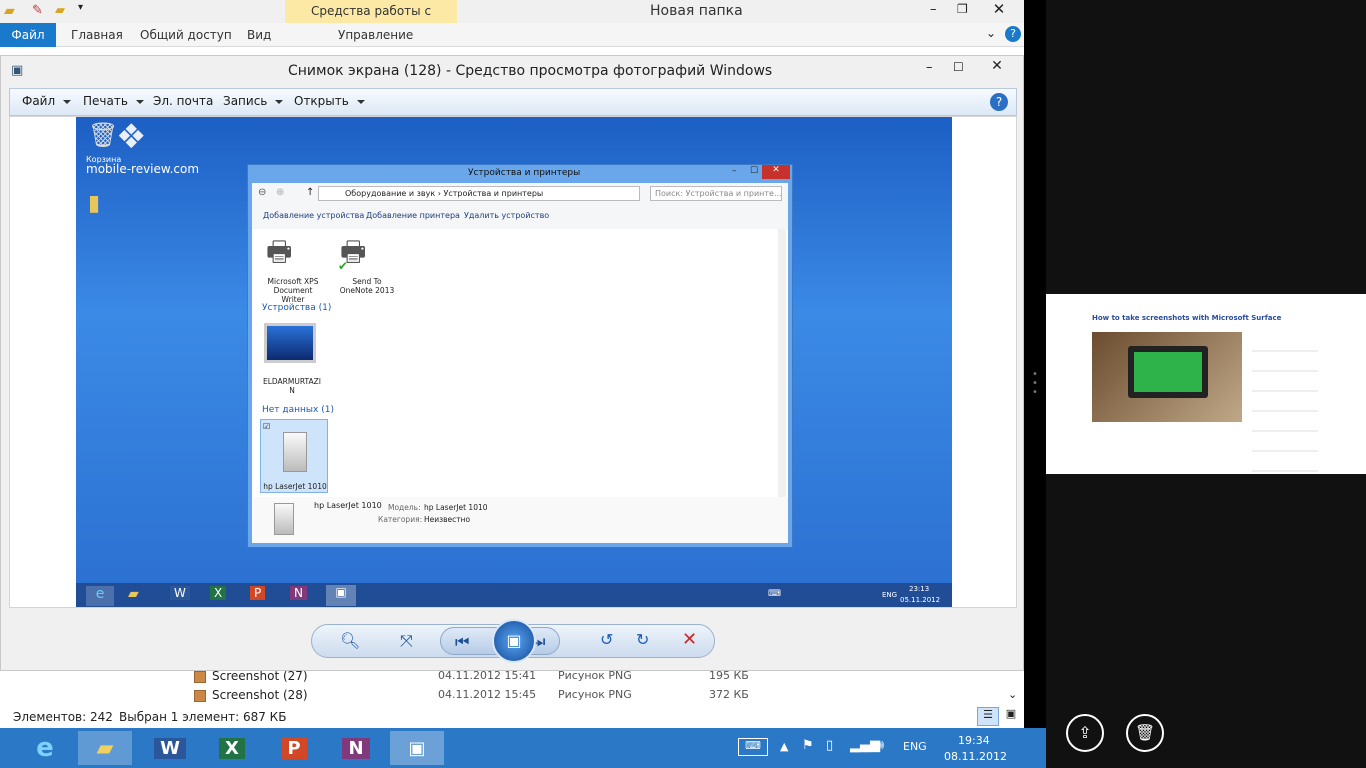 The width and height of the screenshot is (1366, 768). Describe the element at coordinates (329, 101) in the screenshot. I see `menu-open: Открыть` at that location.